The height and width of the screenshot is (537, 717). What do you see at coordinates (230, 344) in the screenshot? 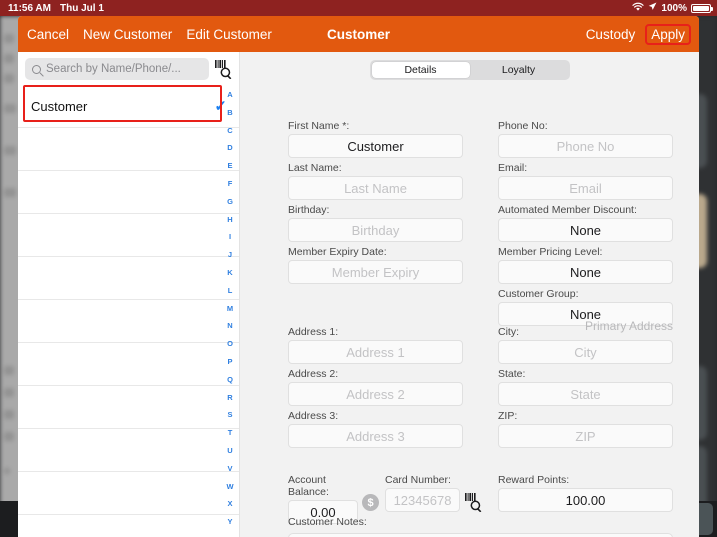
I see `alpha-o: O` at bounding box center [230, 344].